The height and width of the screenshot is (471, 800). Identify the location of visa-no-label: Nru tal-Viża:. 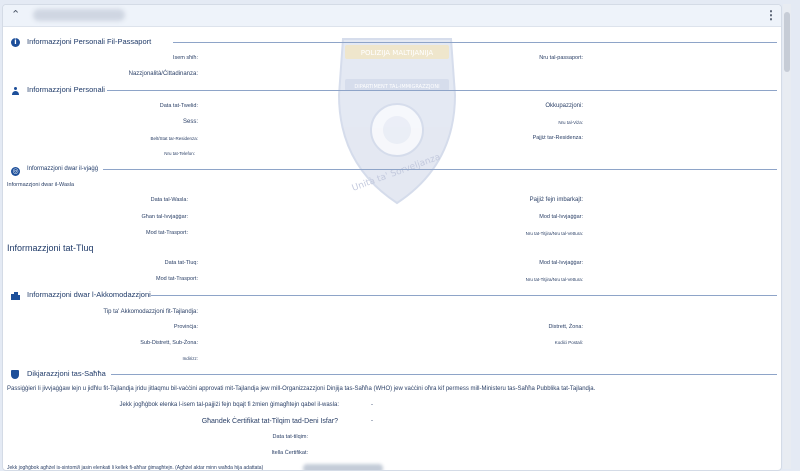
(570, 122).